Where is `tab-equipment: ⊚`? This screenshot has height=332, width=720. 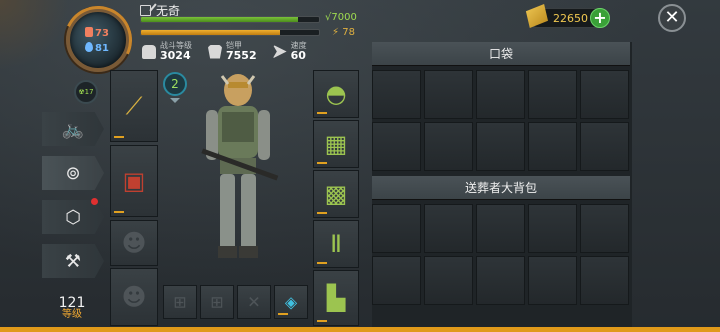
tab-equipment: ⊚ is located at coordinates (73, 173).